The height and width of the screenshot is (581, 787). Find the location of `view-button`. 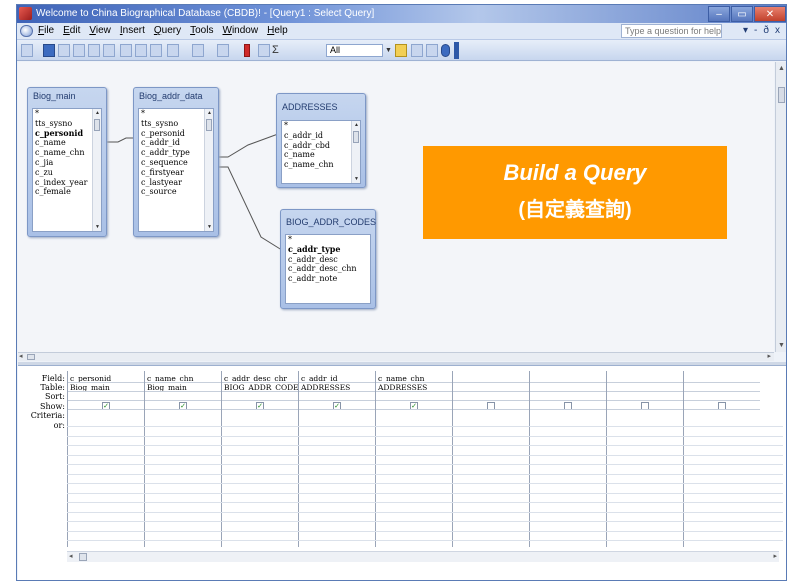

view-button is located at coordinates (27, 50).